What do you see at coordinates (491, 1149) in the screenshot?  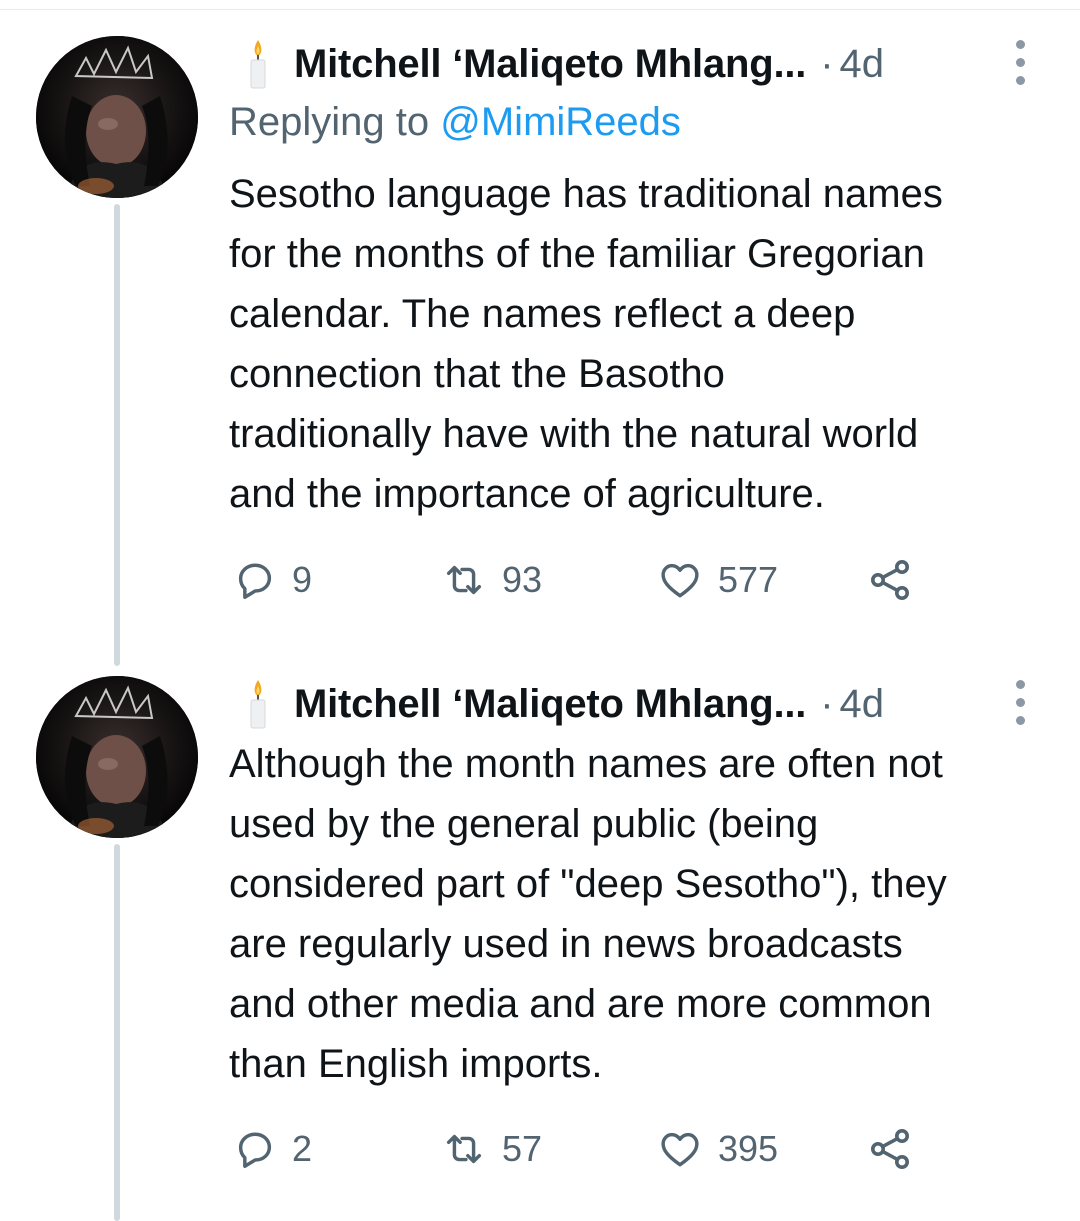 I see `retweet-button: 57` at bounding box center [491, 1149].